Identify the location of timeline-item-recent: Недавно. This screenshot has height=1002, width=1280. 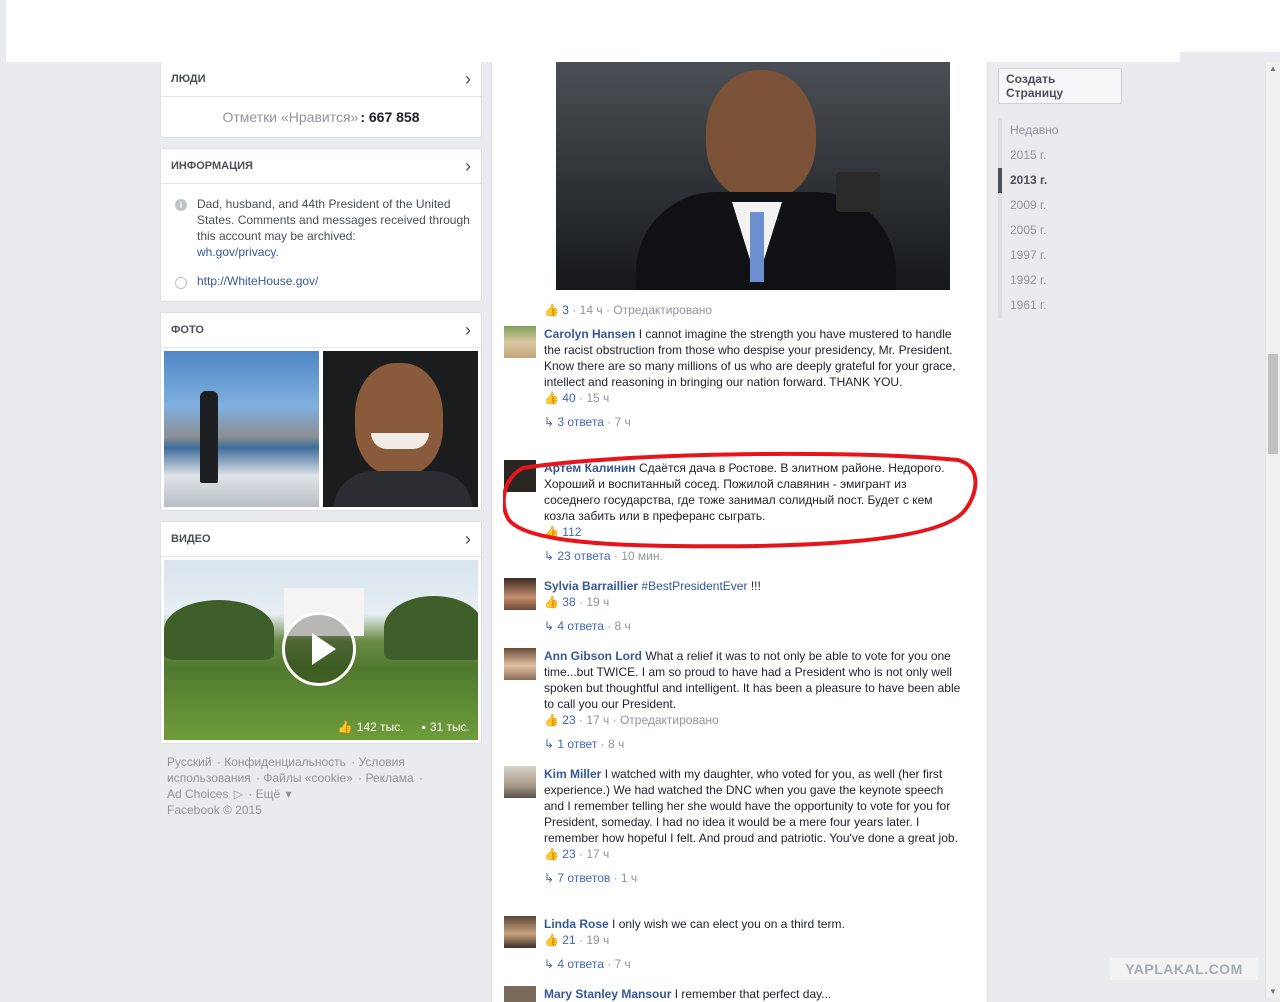
(1062, 130).